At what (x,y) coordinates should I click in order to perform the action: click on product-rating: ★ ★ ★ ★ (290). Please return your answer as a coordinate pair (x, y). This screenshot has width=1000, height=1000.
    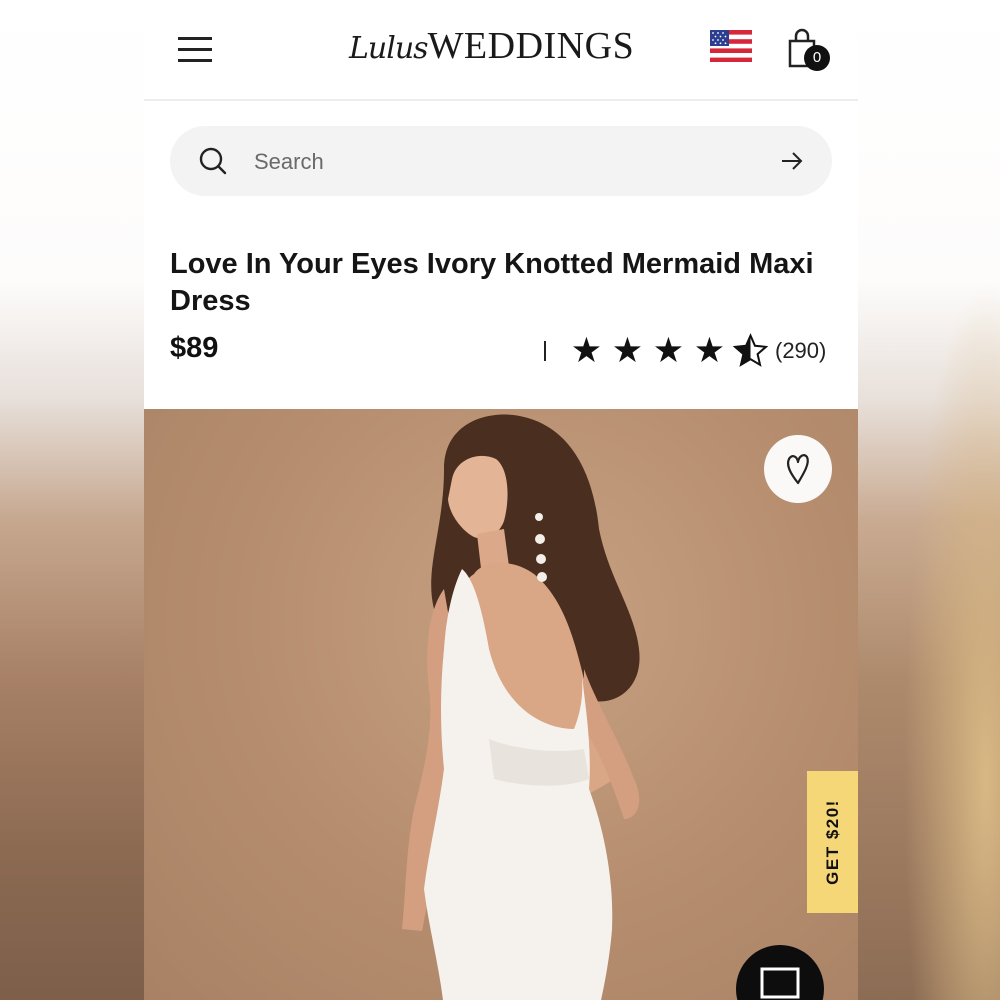
    Looking at the image, I should click on (685, 351).